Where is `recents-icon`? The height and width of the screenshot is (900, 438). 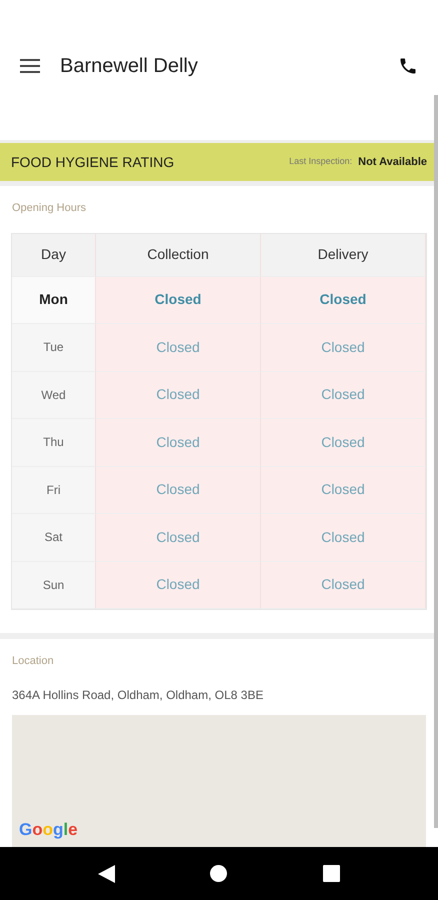 recents-icon is located at coordinates (331, 873).